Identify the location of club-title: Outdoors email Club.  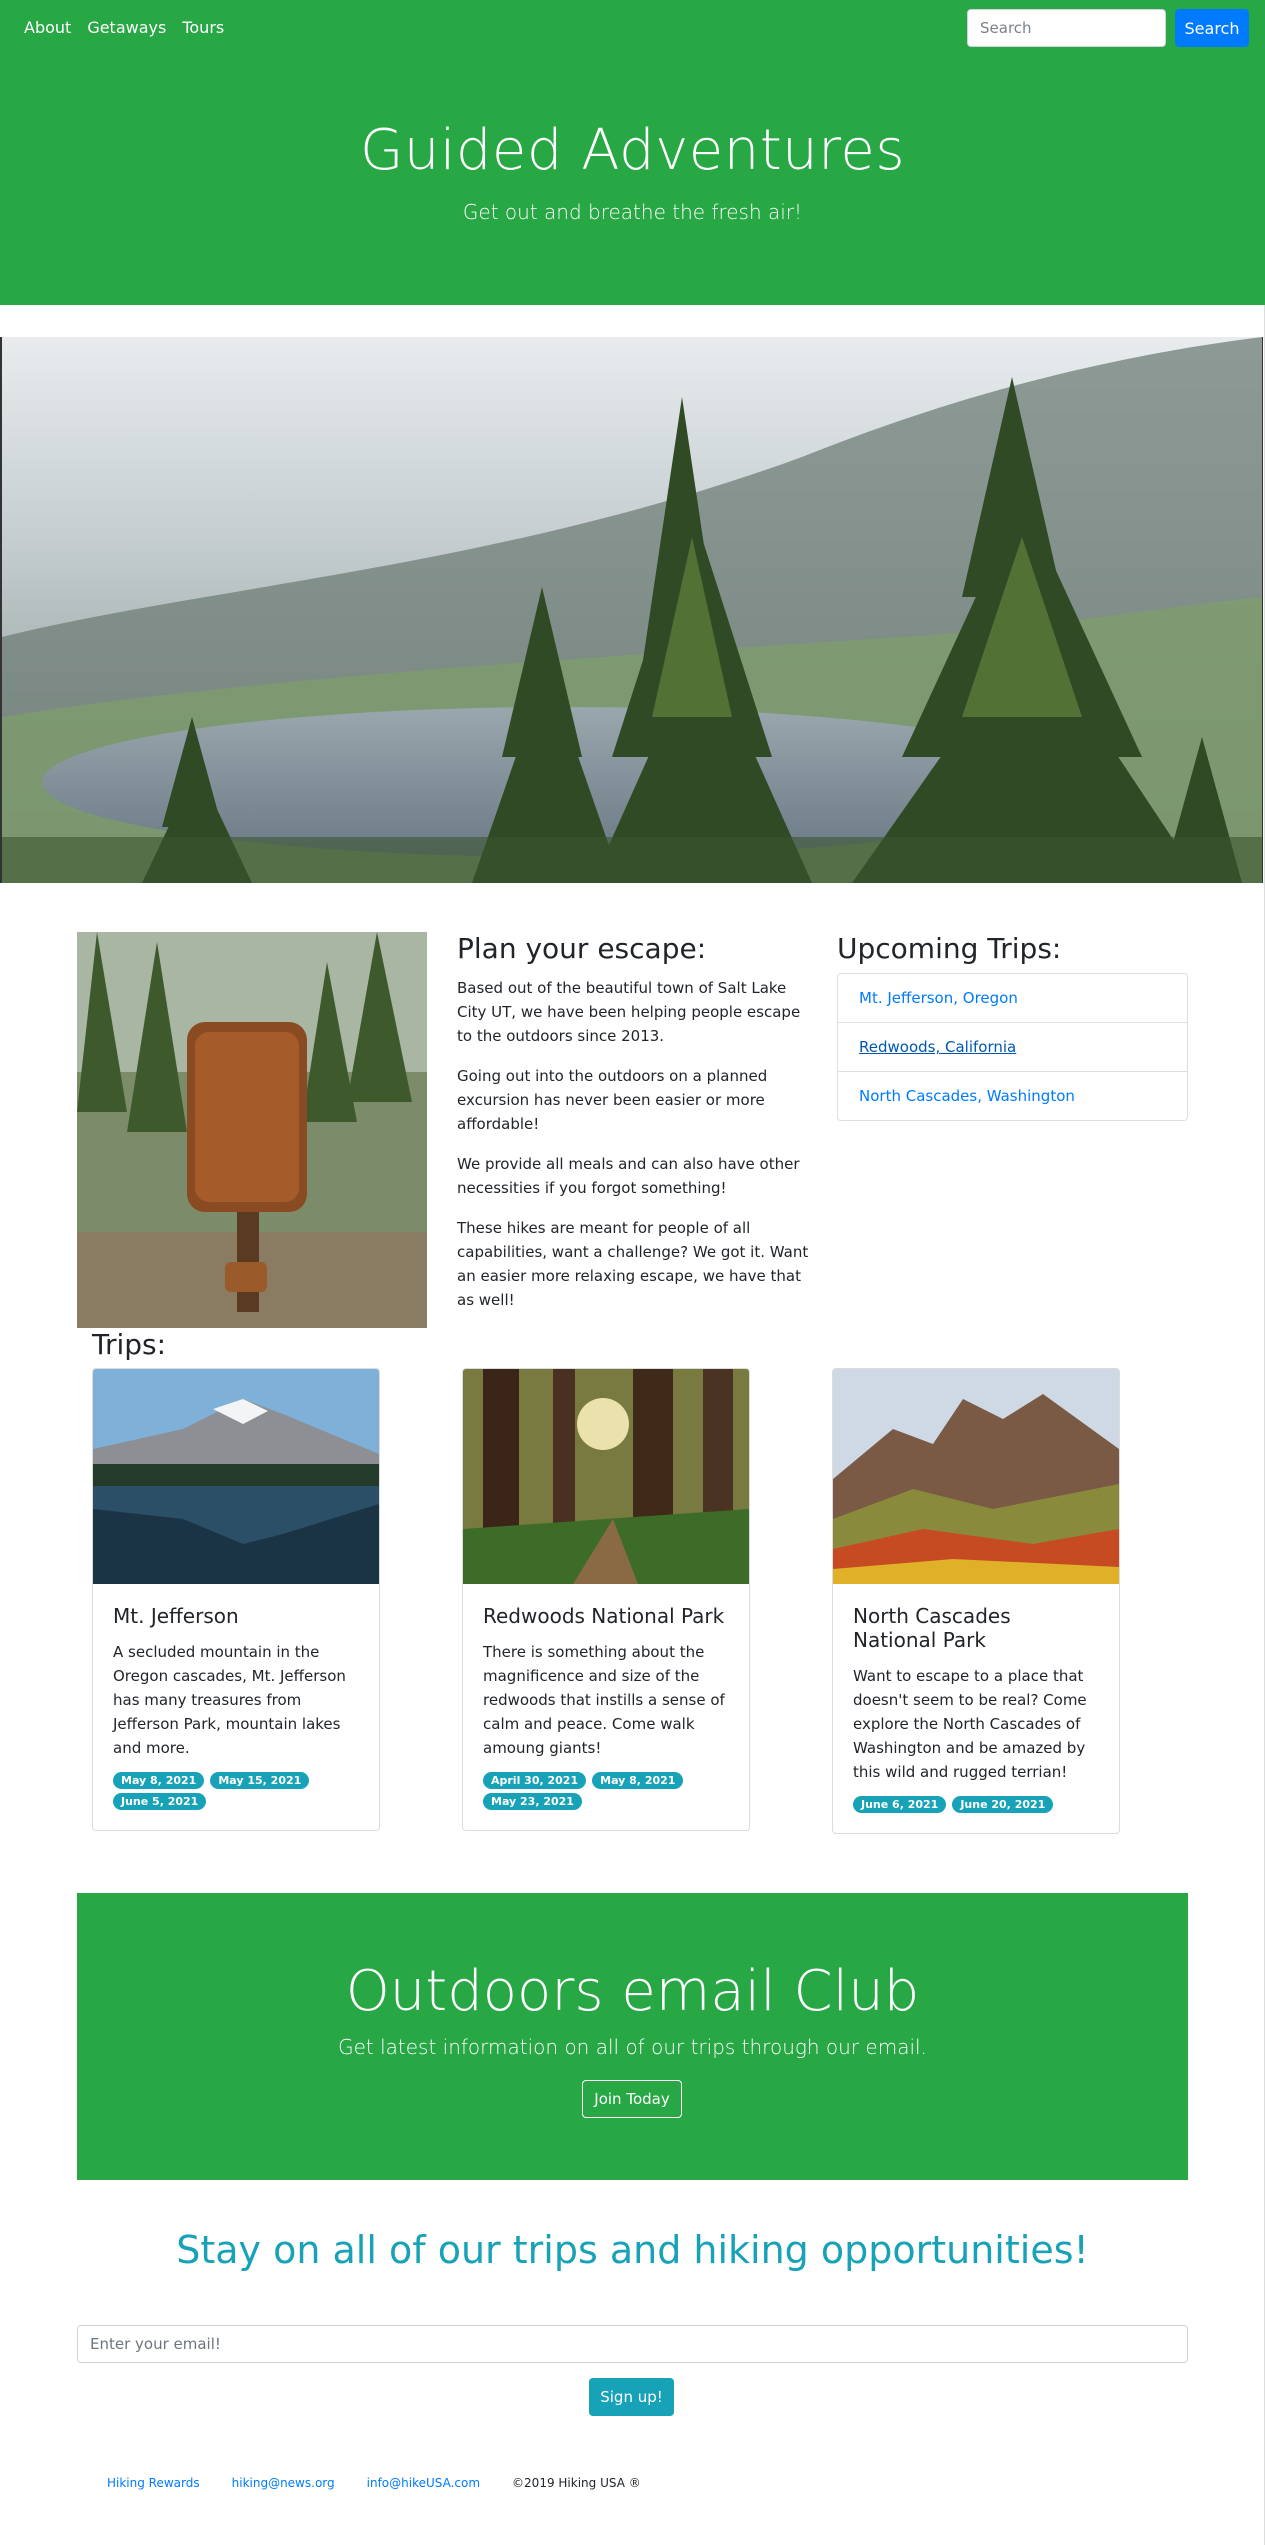
(632, 1991).